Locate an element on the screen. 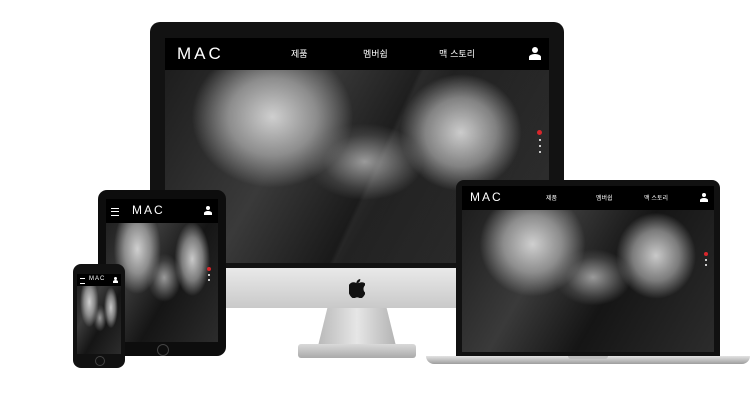 Image resolution: width=751 pixels, height=412 pixels. phone-home-button is located at coordinates (100, 361).